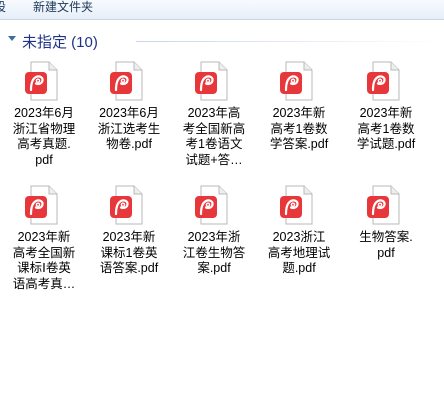  Describe the element at coordinates (222, 10) in the screenshot. I see `toolbar: 设 新建文件夹` at that location.